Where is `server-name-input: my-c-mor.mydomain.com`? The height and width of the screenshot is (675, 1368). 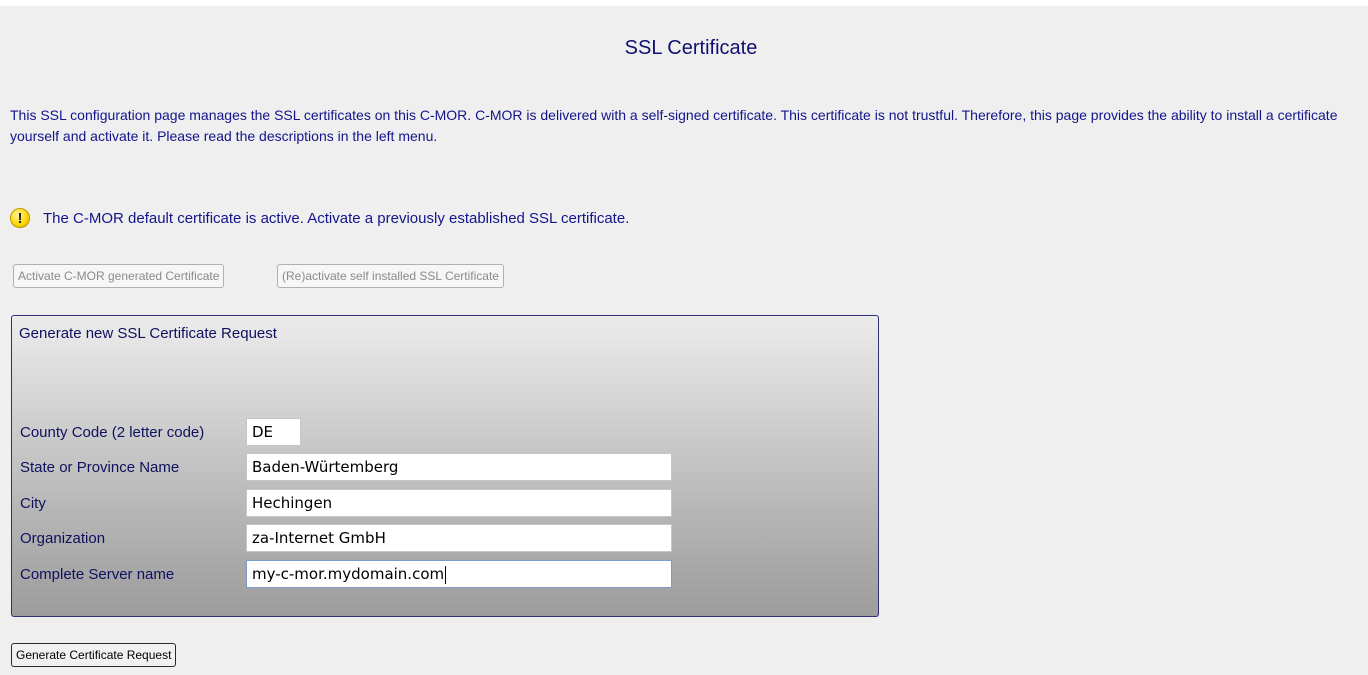 server-name-input: my-c-mor.mydomain.com is located at coordinates (459, 574).